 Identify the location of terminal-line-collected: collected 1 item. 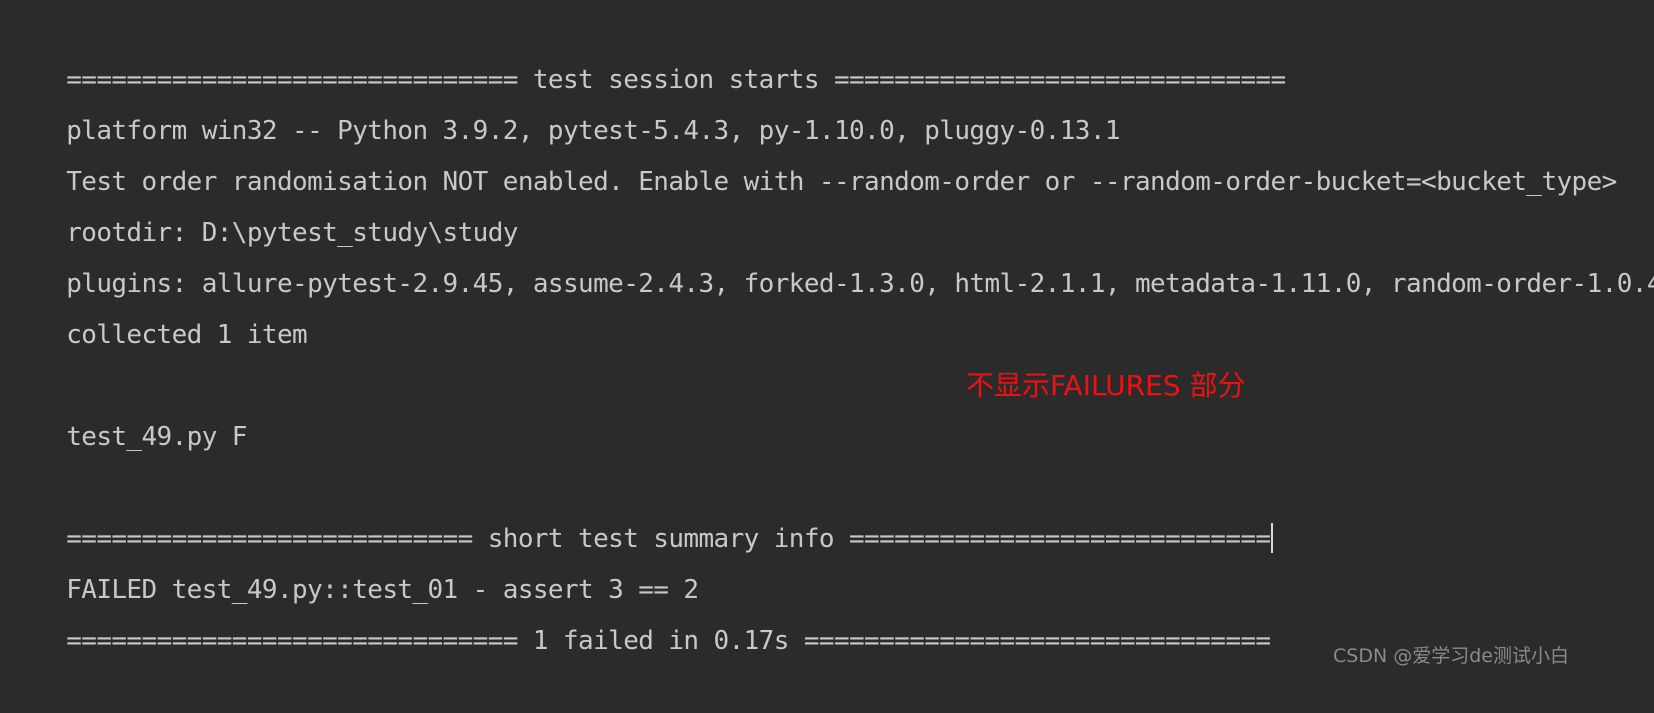
(827, 304).